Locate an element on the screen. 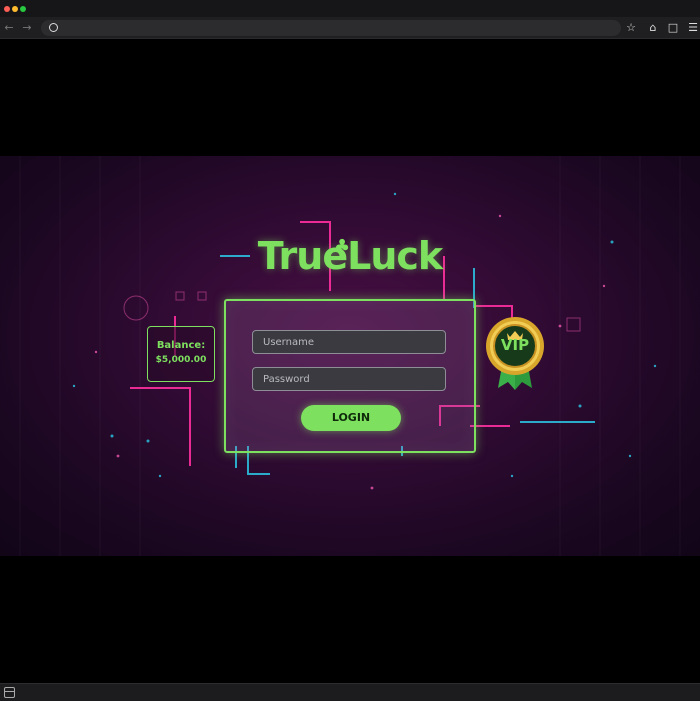 This screenshot has width=700, height=701. site-info-icon is located at coordinates (53, 27).